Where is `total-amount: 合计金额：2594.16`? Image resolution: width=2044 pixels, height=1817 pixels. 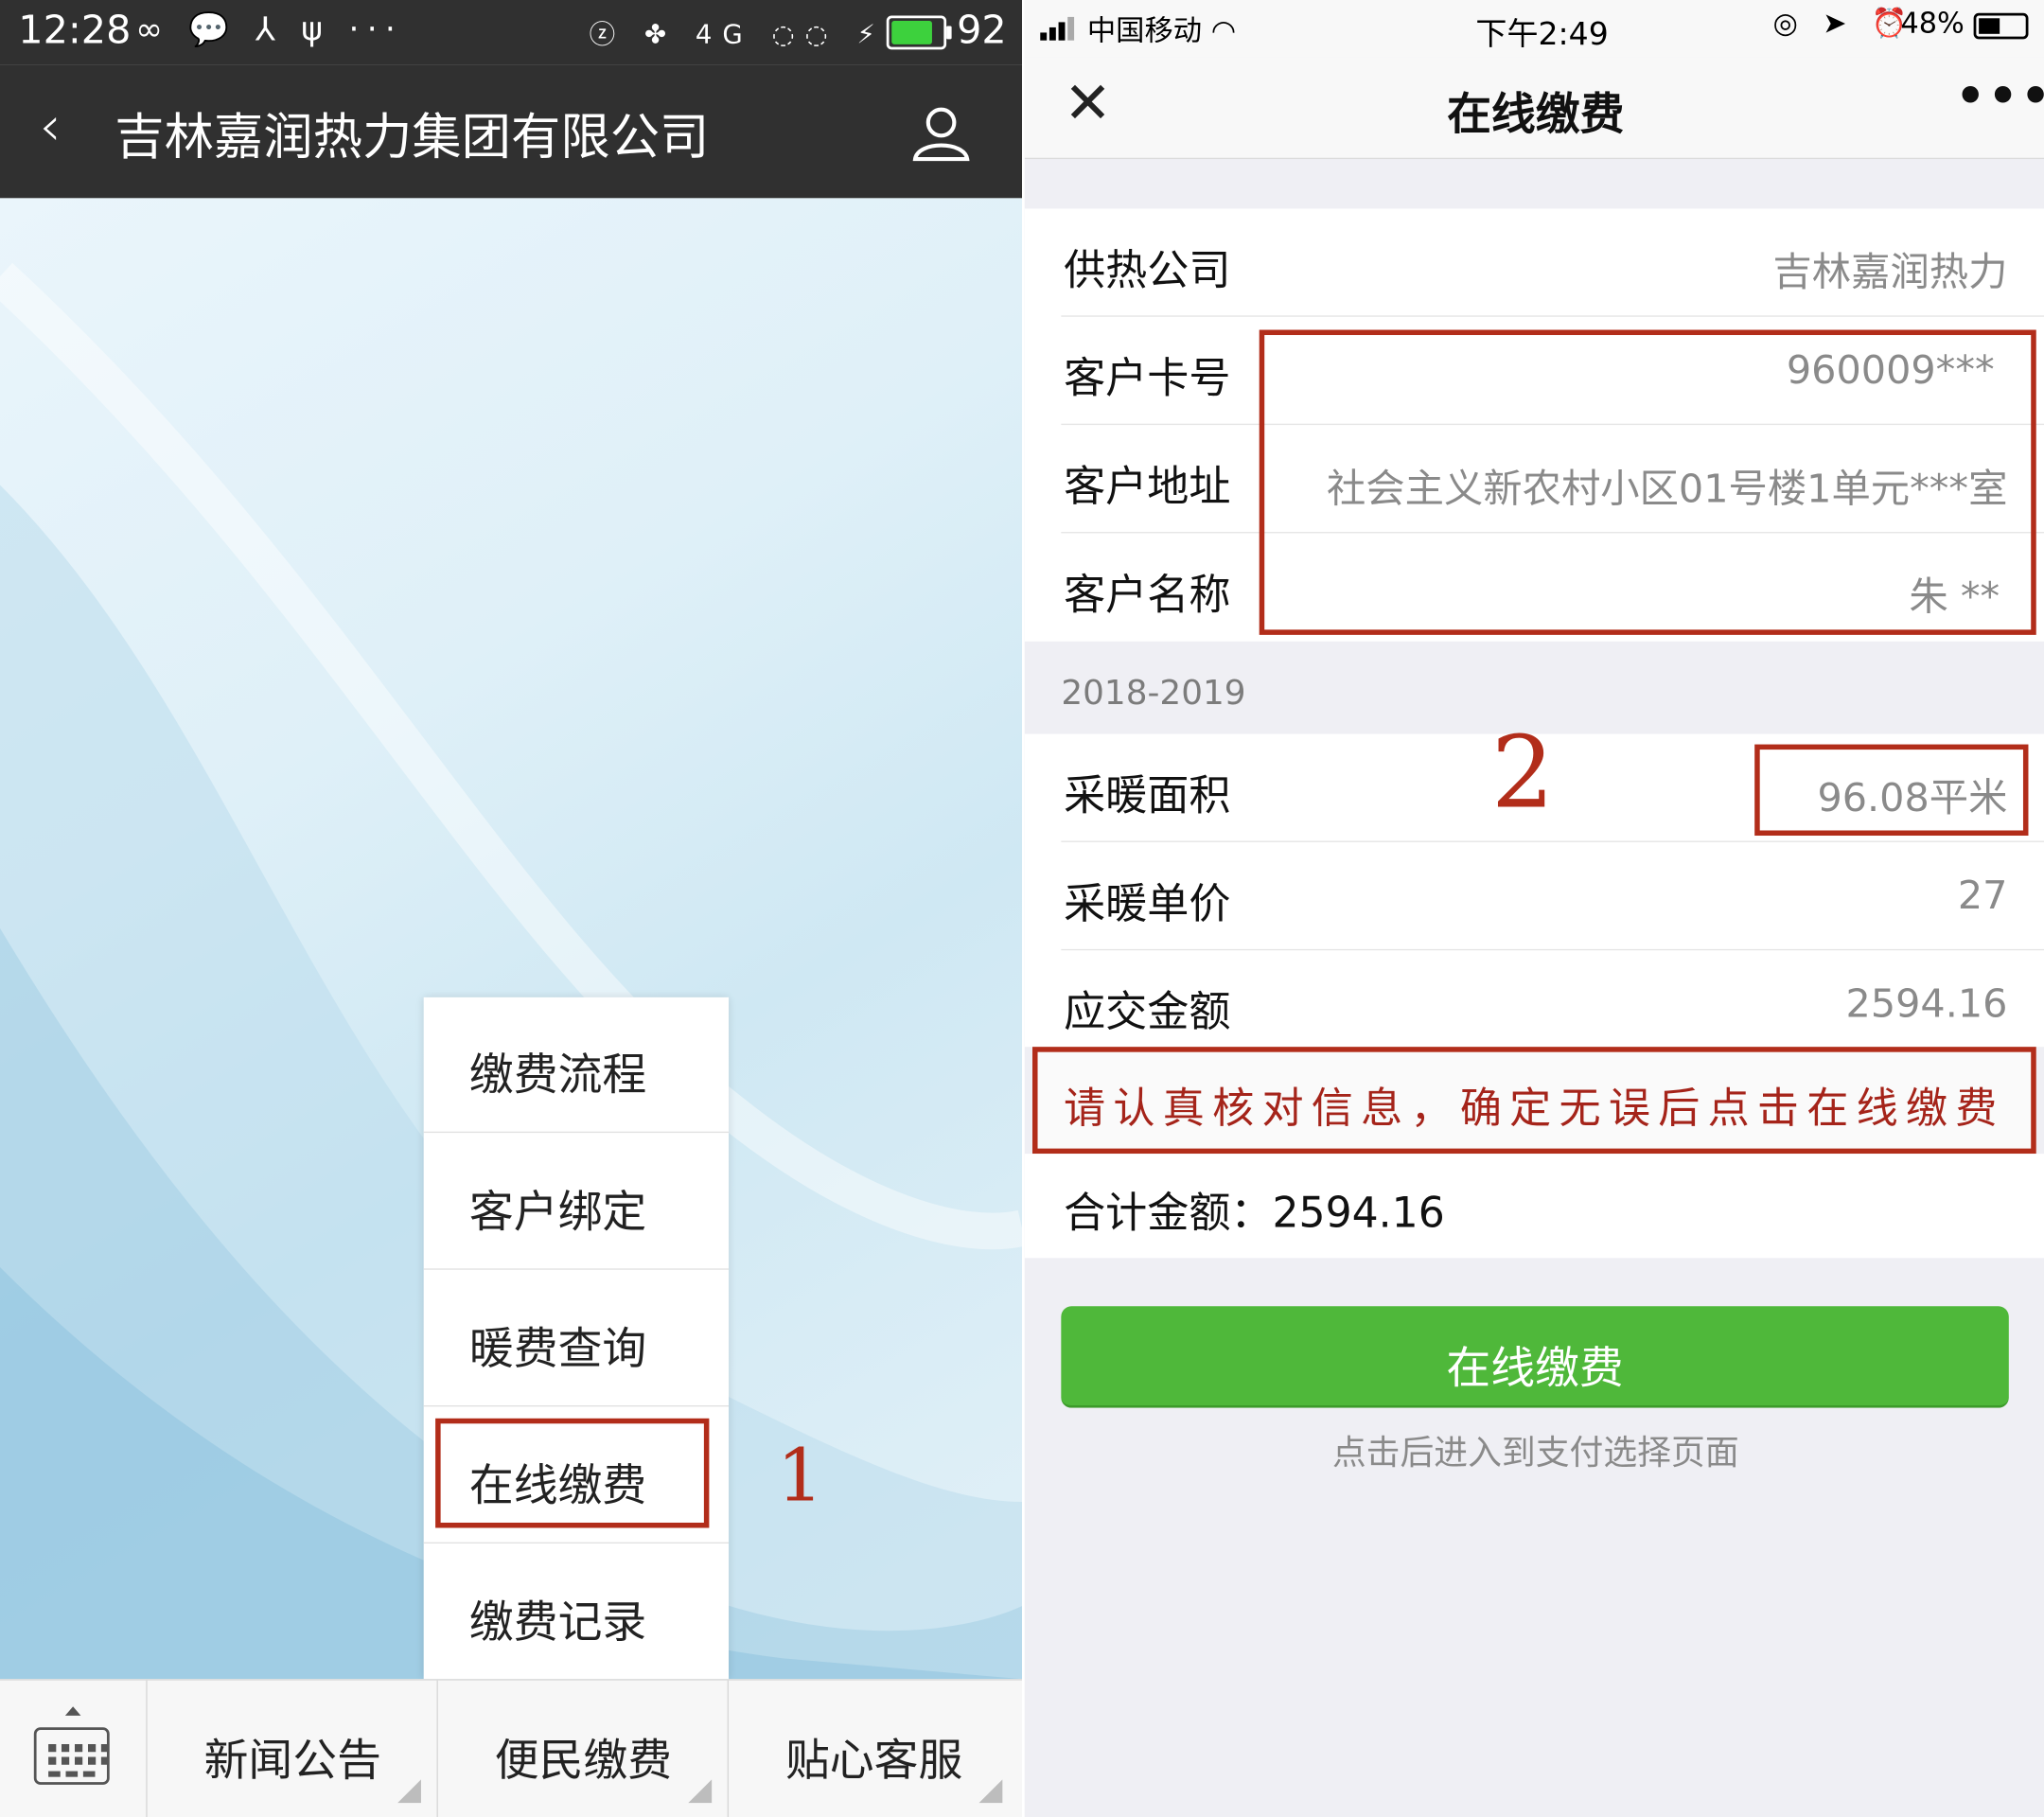 total-amount: 合计金额：2594.16 is located at coordinates (1254, 1212).